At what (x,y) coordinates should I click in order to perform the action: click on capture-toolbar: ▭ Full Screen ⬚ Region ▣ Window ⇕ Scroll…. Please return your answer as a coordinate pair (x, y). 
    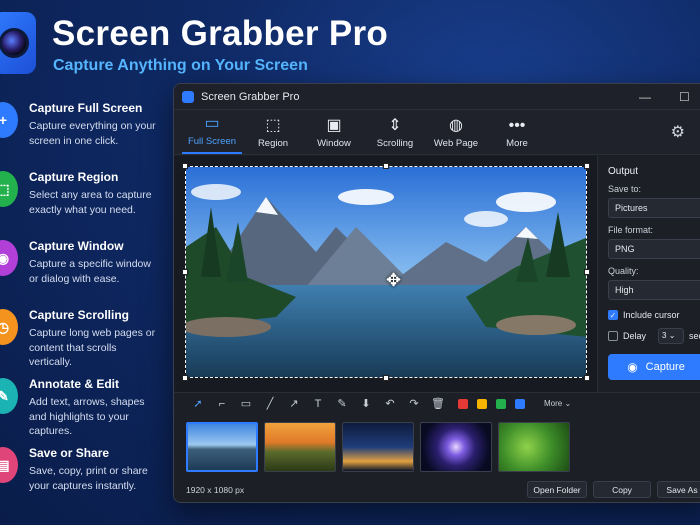
    Looking at the image, I should click on (437, 132).